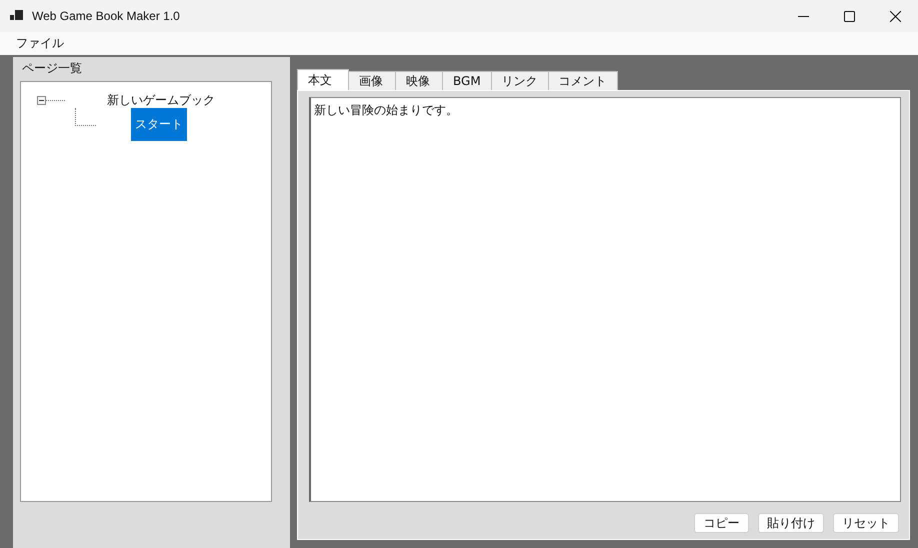 This screenshot has width=918, height=548. Describe the element at coordinates (323, 79) in the screenshot. I see `tab: 本文` at that location.